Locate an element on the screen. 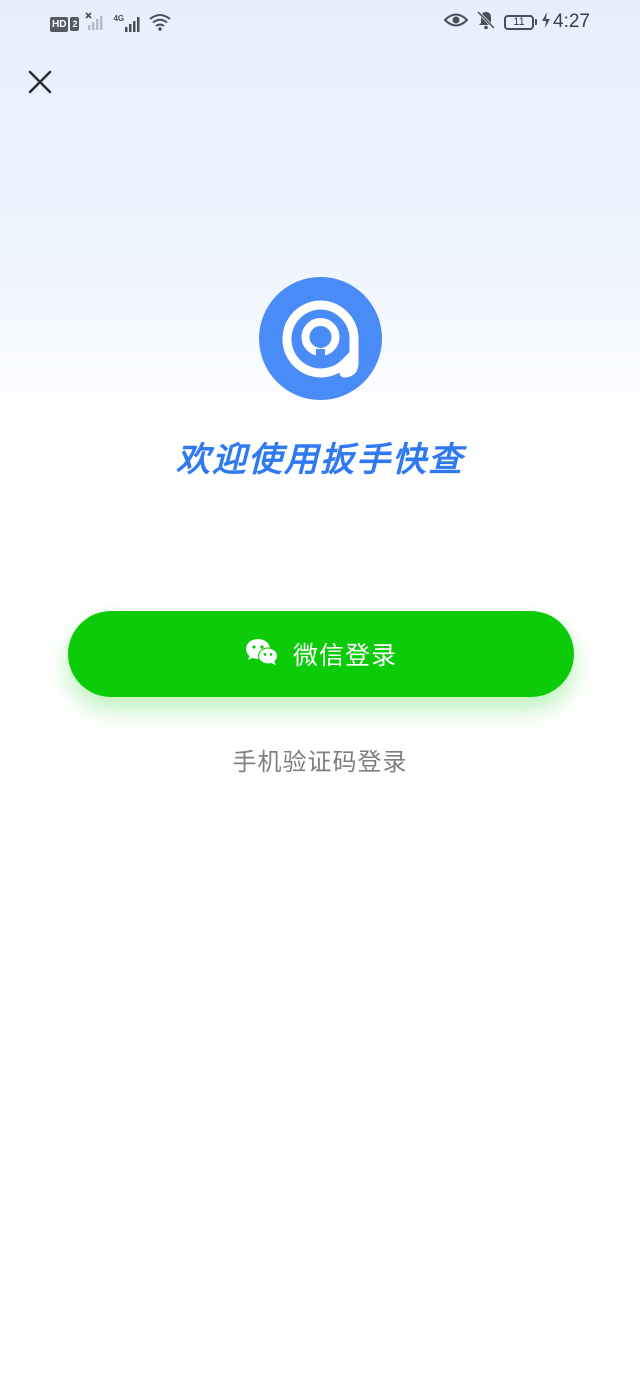 Image resolution: width=640 pixels, height=1388 pixels. bell-muted-icon is located at coordinates (486, 22).